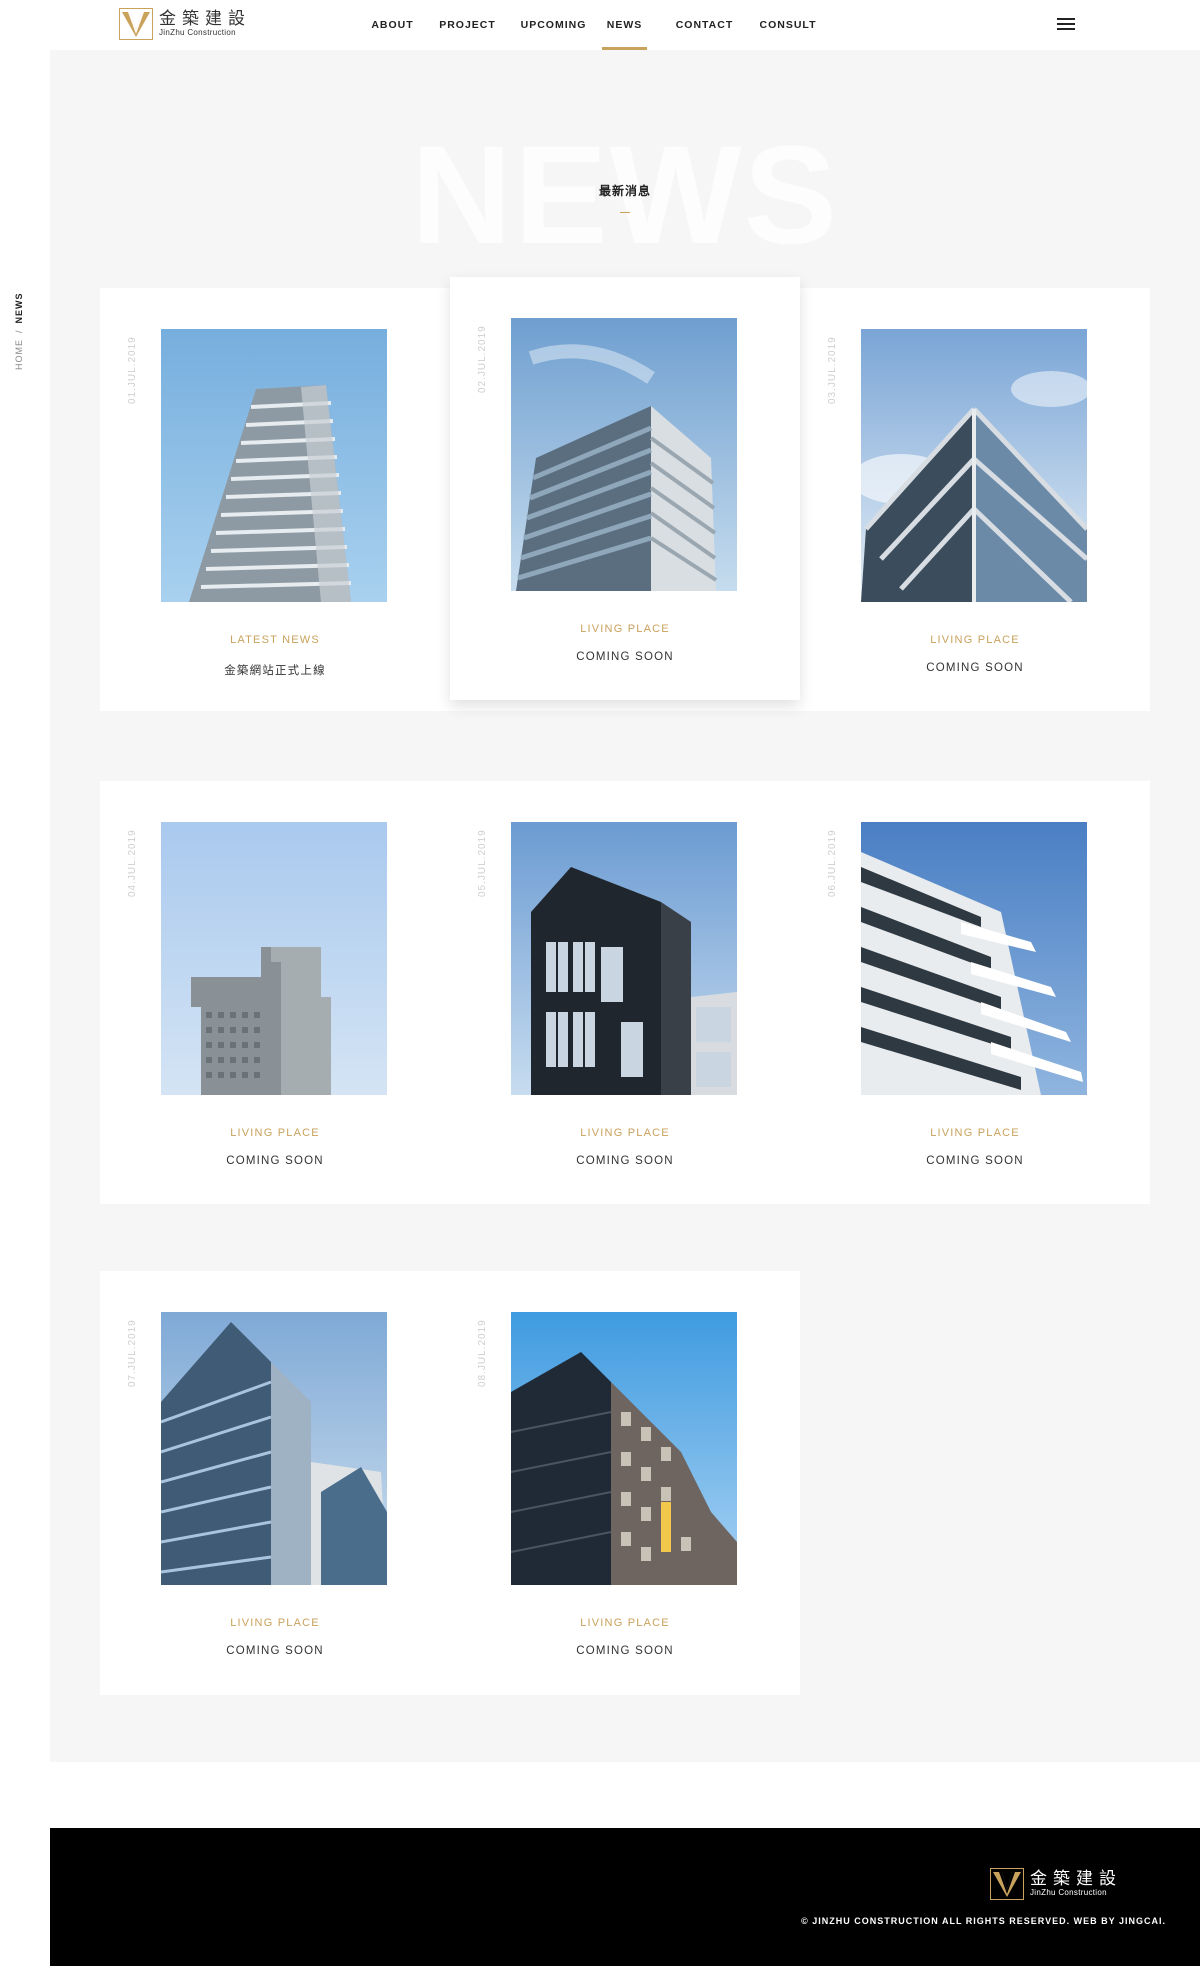 This screenshot has width=1200, height=1966. Describe the element at coordinates (132, 863) in the screenshot. I see `card-date: 04.JUL.2019` at that location.